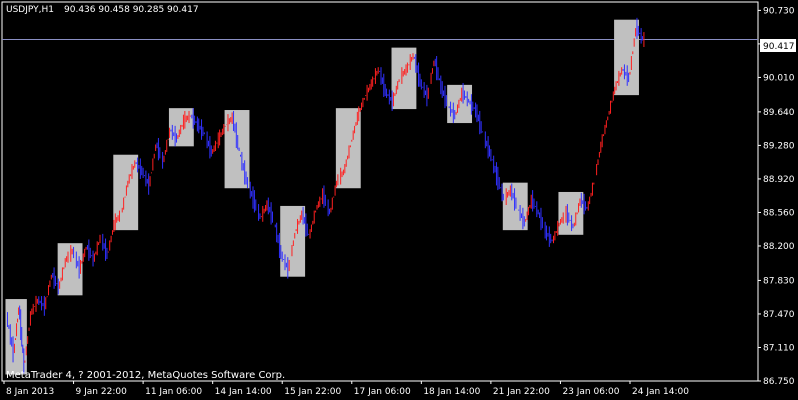 The width and height of the screenshot is (798, 400). Describe the element at coordinates (779, 348) in the screenshot. I see `price-tick-label: 87.110` at that location.